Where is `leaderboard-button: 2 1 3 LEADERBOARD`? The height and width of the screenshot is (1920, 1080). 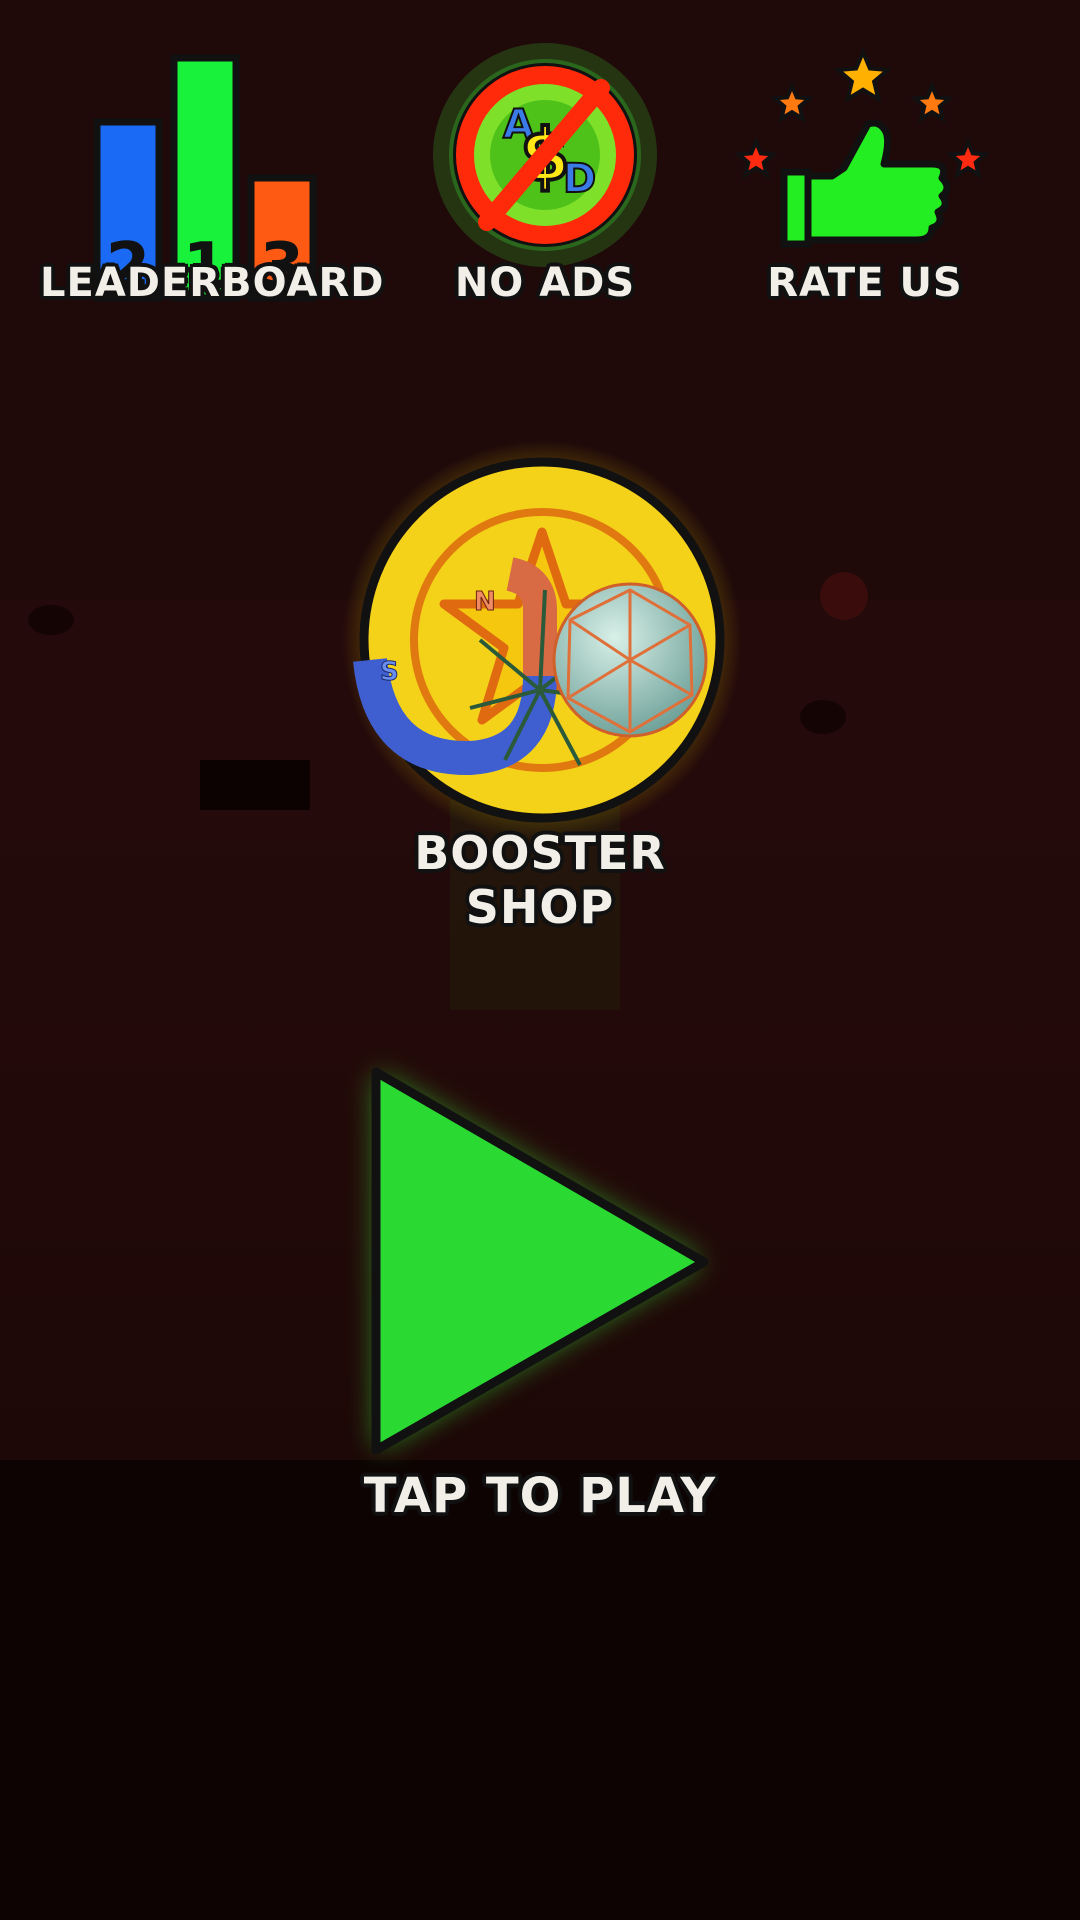
leaderboard-button: 2 1 3 LEADERBOARD is located at coordinates (212, 180).